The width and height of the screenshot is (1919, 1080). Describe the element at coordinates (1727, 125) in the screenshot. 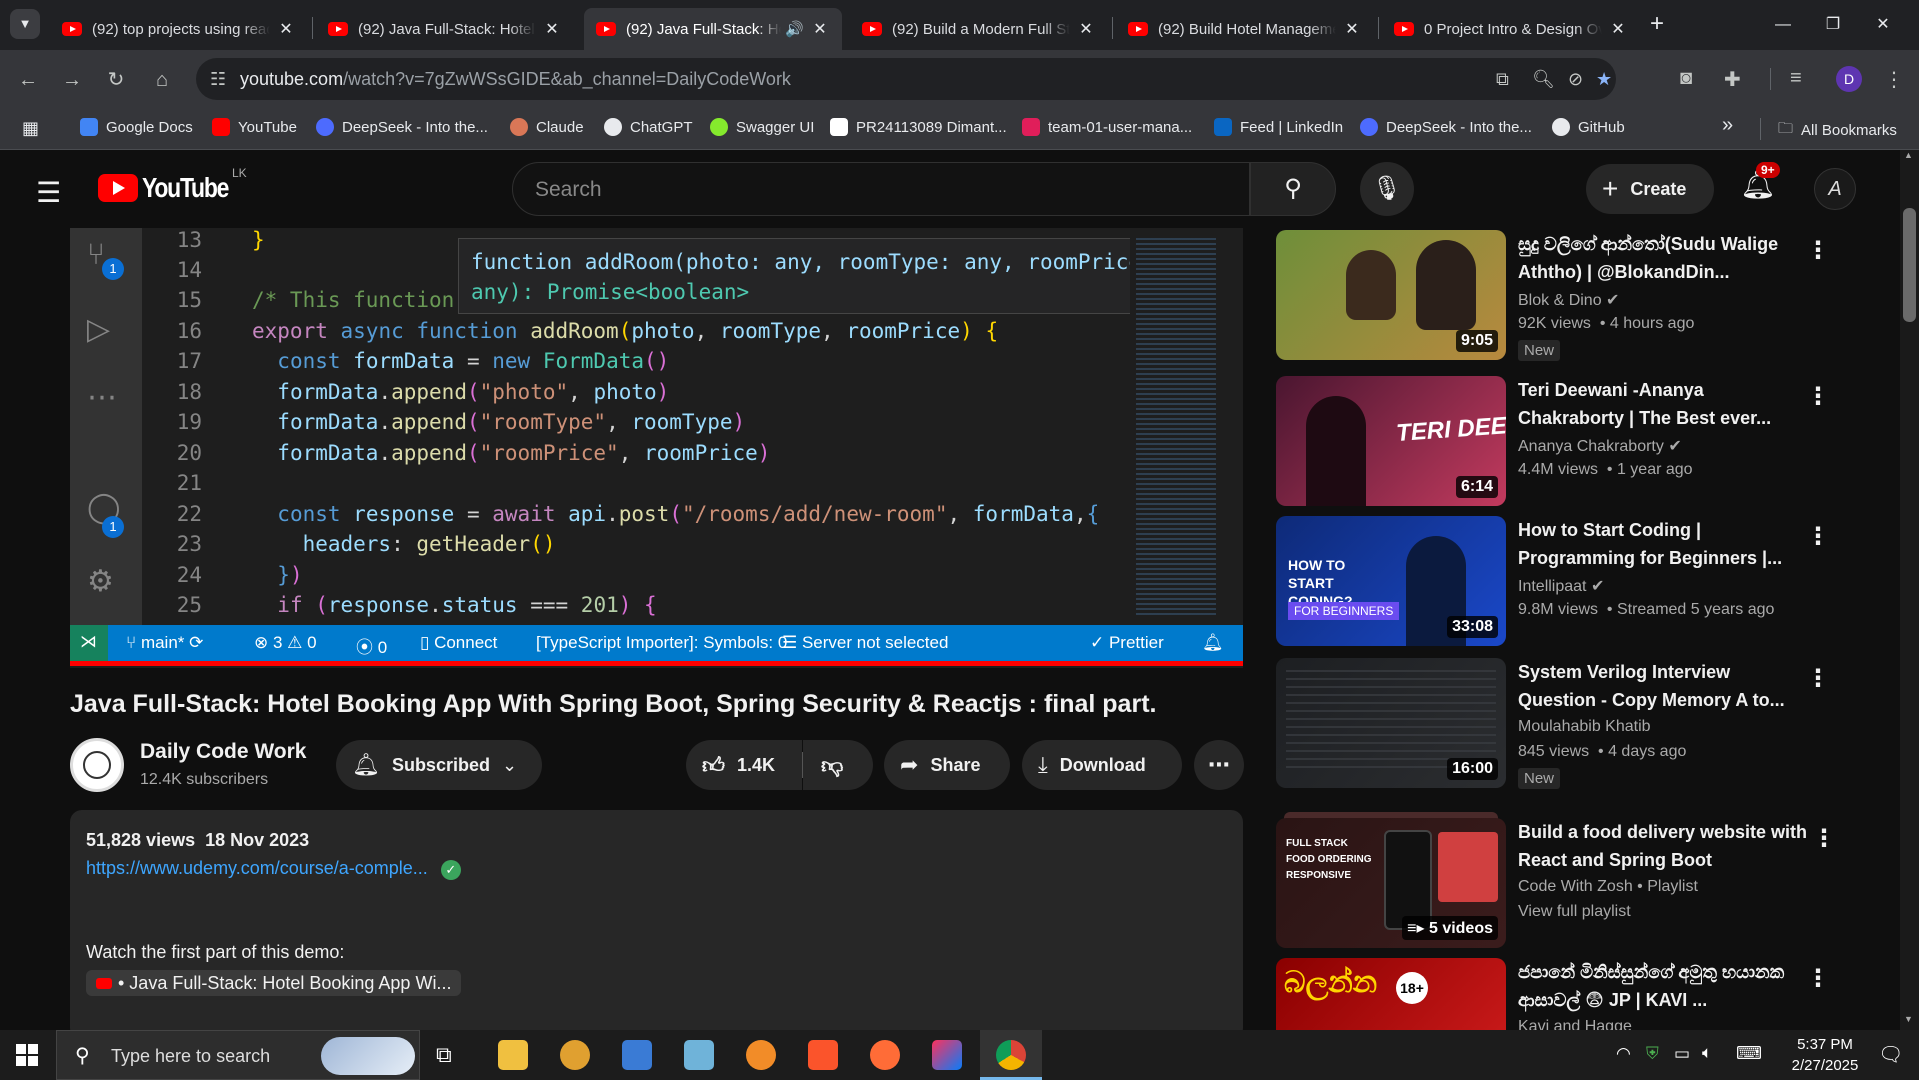

I see `bookmarks-overflow-button: »` at that location.